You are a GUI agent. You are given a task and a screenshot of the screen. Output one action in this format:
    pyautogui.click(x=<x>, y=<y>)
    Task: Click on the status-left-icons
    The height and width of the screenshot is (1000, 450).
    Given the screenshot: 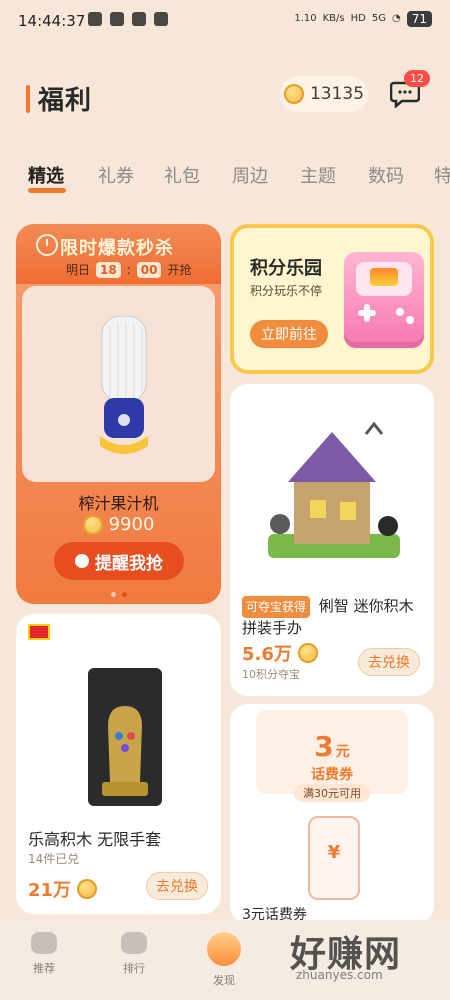 What is the action you would take?
    pyautogui.click(x=128, y=19)
    